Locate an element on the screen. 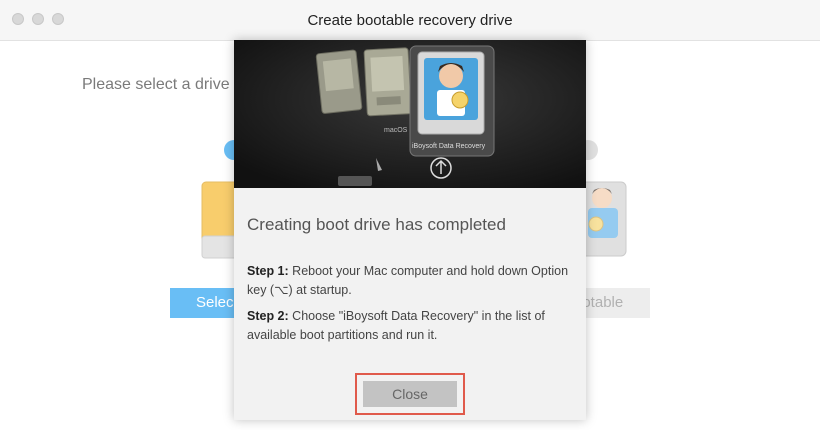  step-2-label: Step 2: is located at coordinates (268, 316).